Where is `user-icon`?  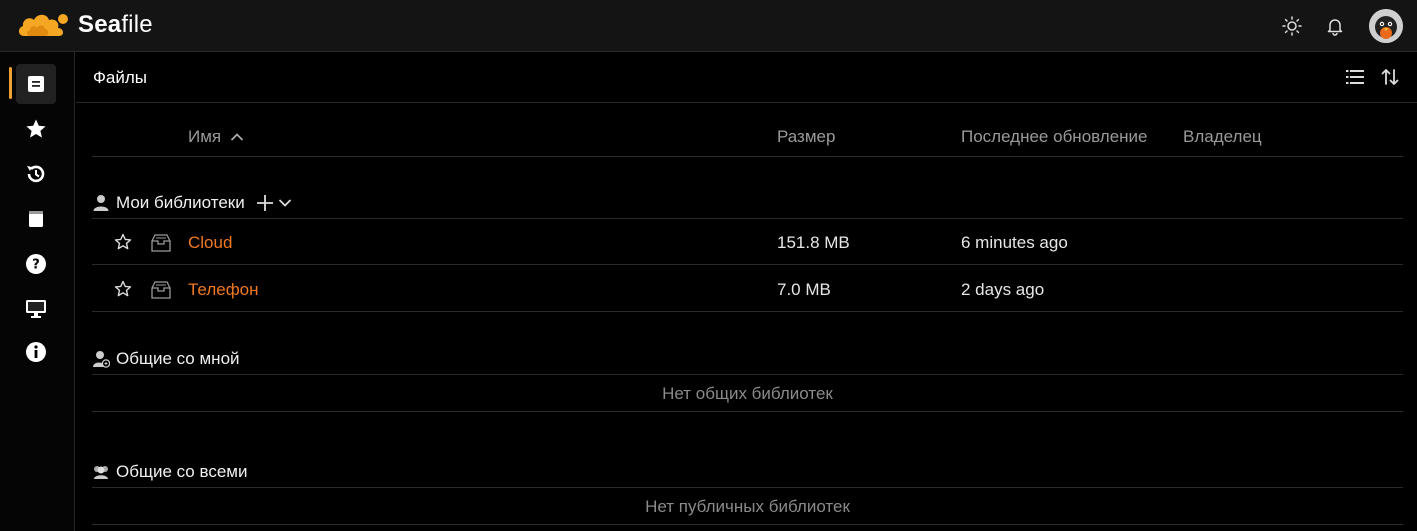
user-icon is located at coordinates (101, 202).